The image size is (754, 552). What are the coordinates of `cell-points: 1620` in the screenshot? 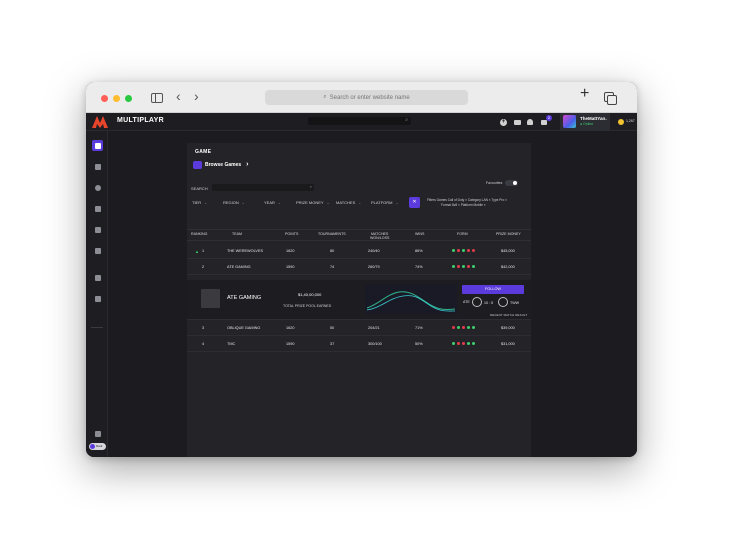 It's located at (290, 251).